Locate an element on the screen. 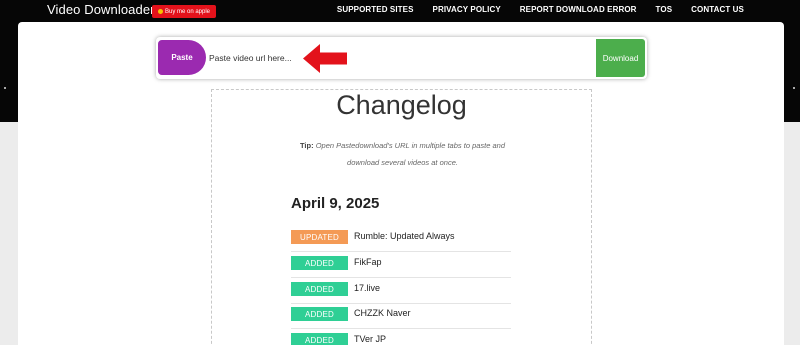 Image resolution: width=800 pixels, height=345 pixels. changelog-date: April 9, 2025 is located at coordinates (335, 203).